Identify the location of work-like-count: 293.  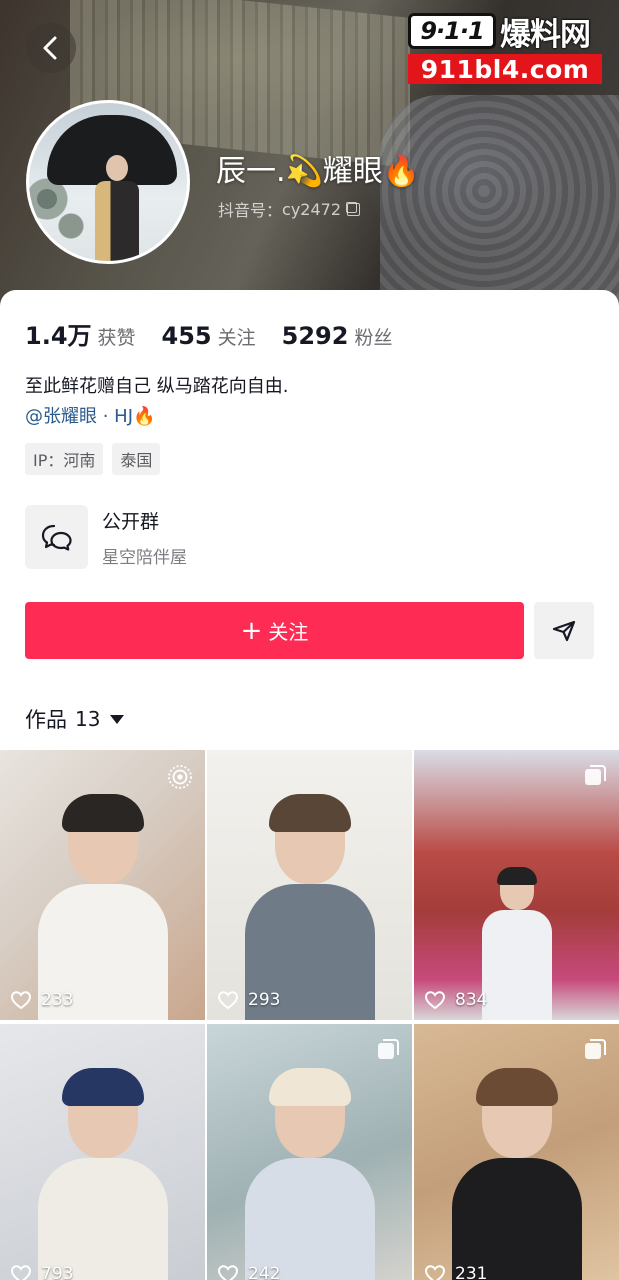
(264, 1000).